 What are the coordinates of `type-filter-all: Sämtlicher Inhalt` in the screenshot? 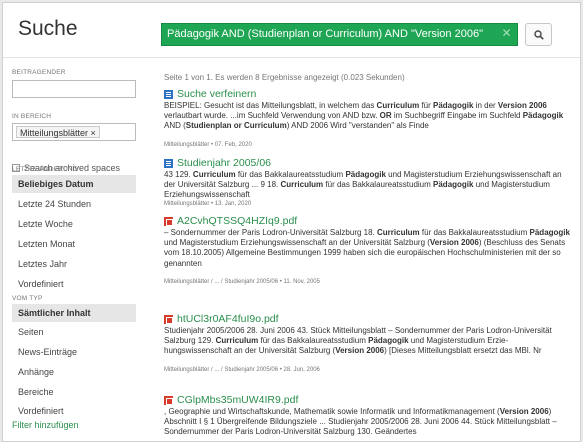 It's located at (74, 313).